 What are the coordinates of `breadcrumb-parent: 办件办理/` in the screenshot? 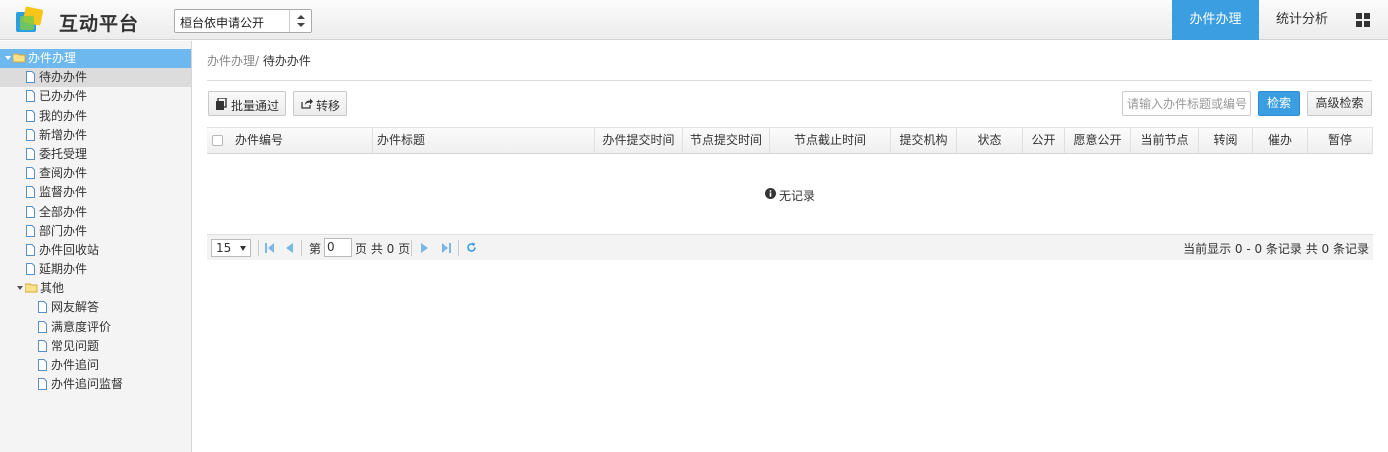 It's located at (235, 61).